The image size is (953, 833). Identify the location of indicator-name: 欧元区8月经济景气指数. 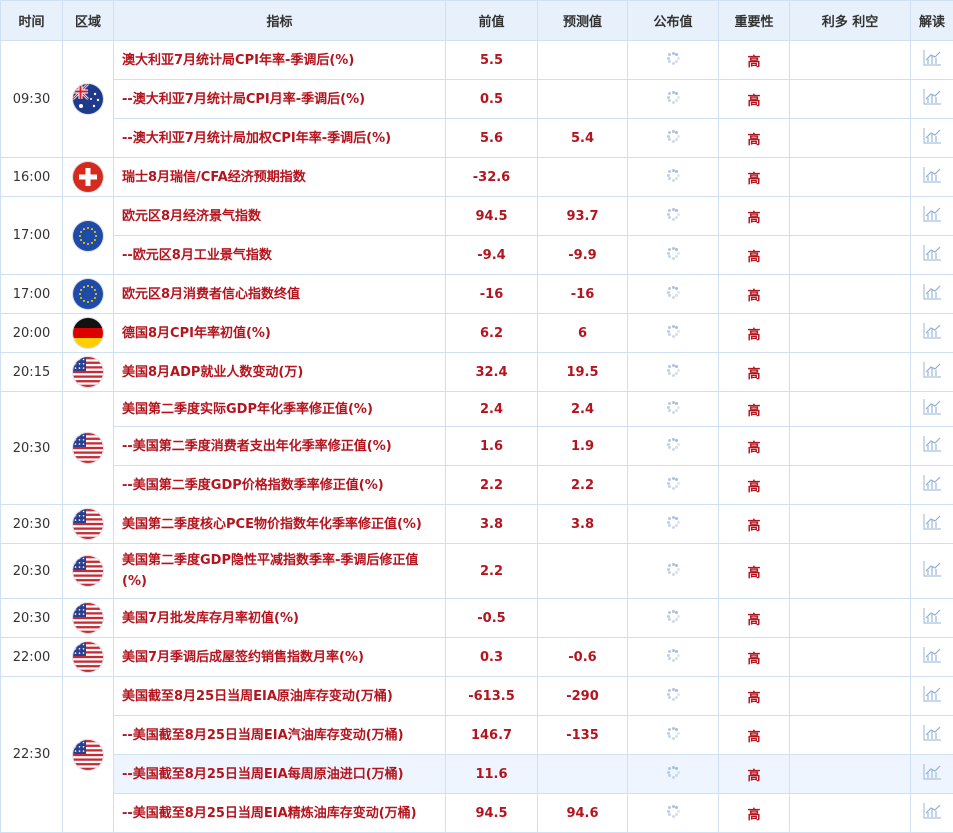
(279, 216).